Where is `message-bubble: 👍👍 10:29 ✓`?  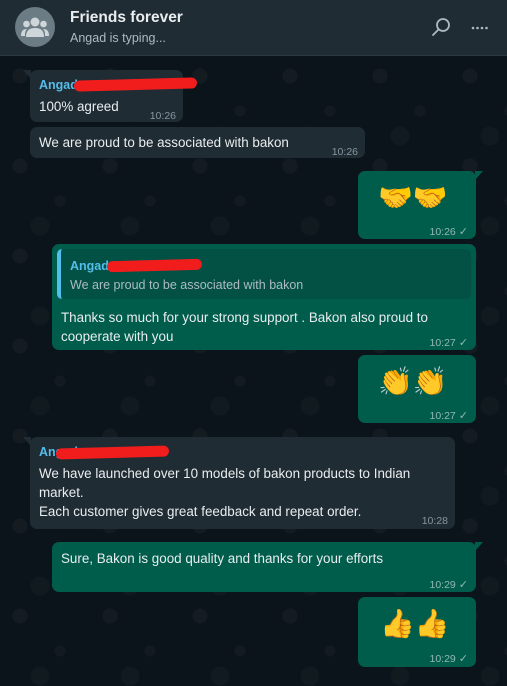
message-bubble: 👍👍 10:29 ✓ is located at coordinates (417, 632).